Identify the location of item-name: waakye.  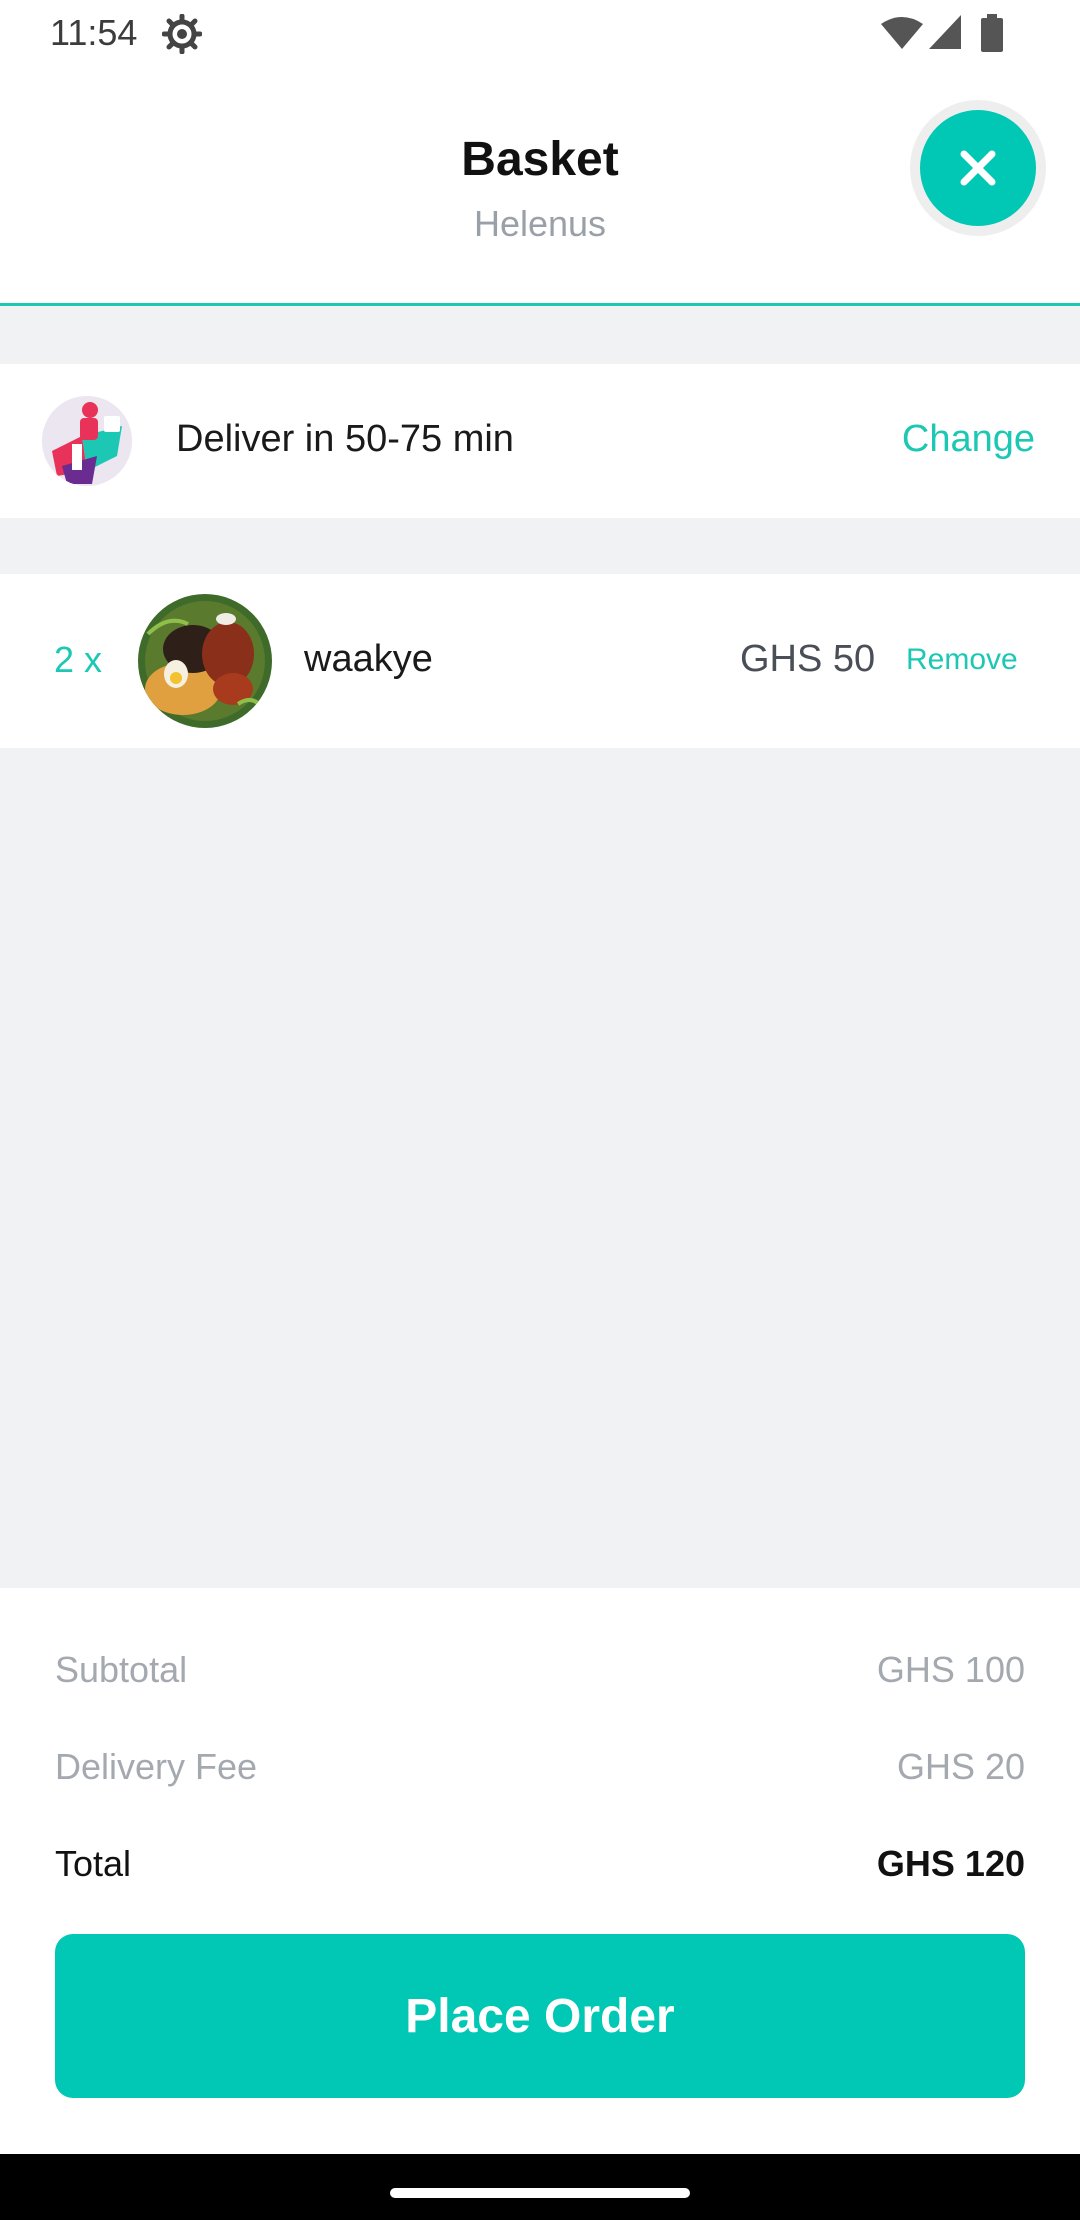
(368, 659).